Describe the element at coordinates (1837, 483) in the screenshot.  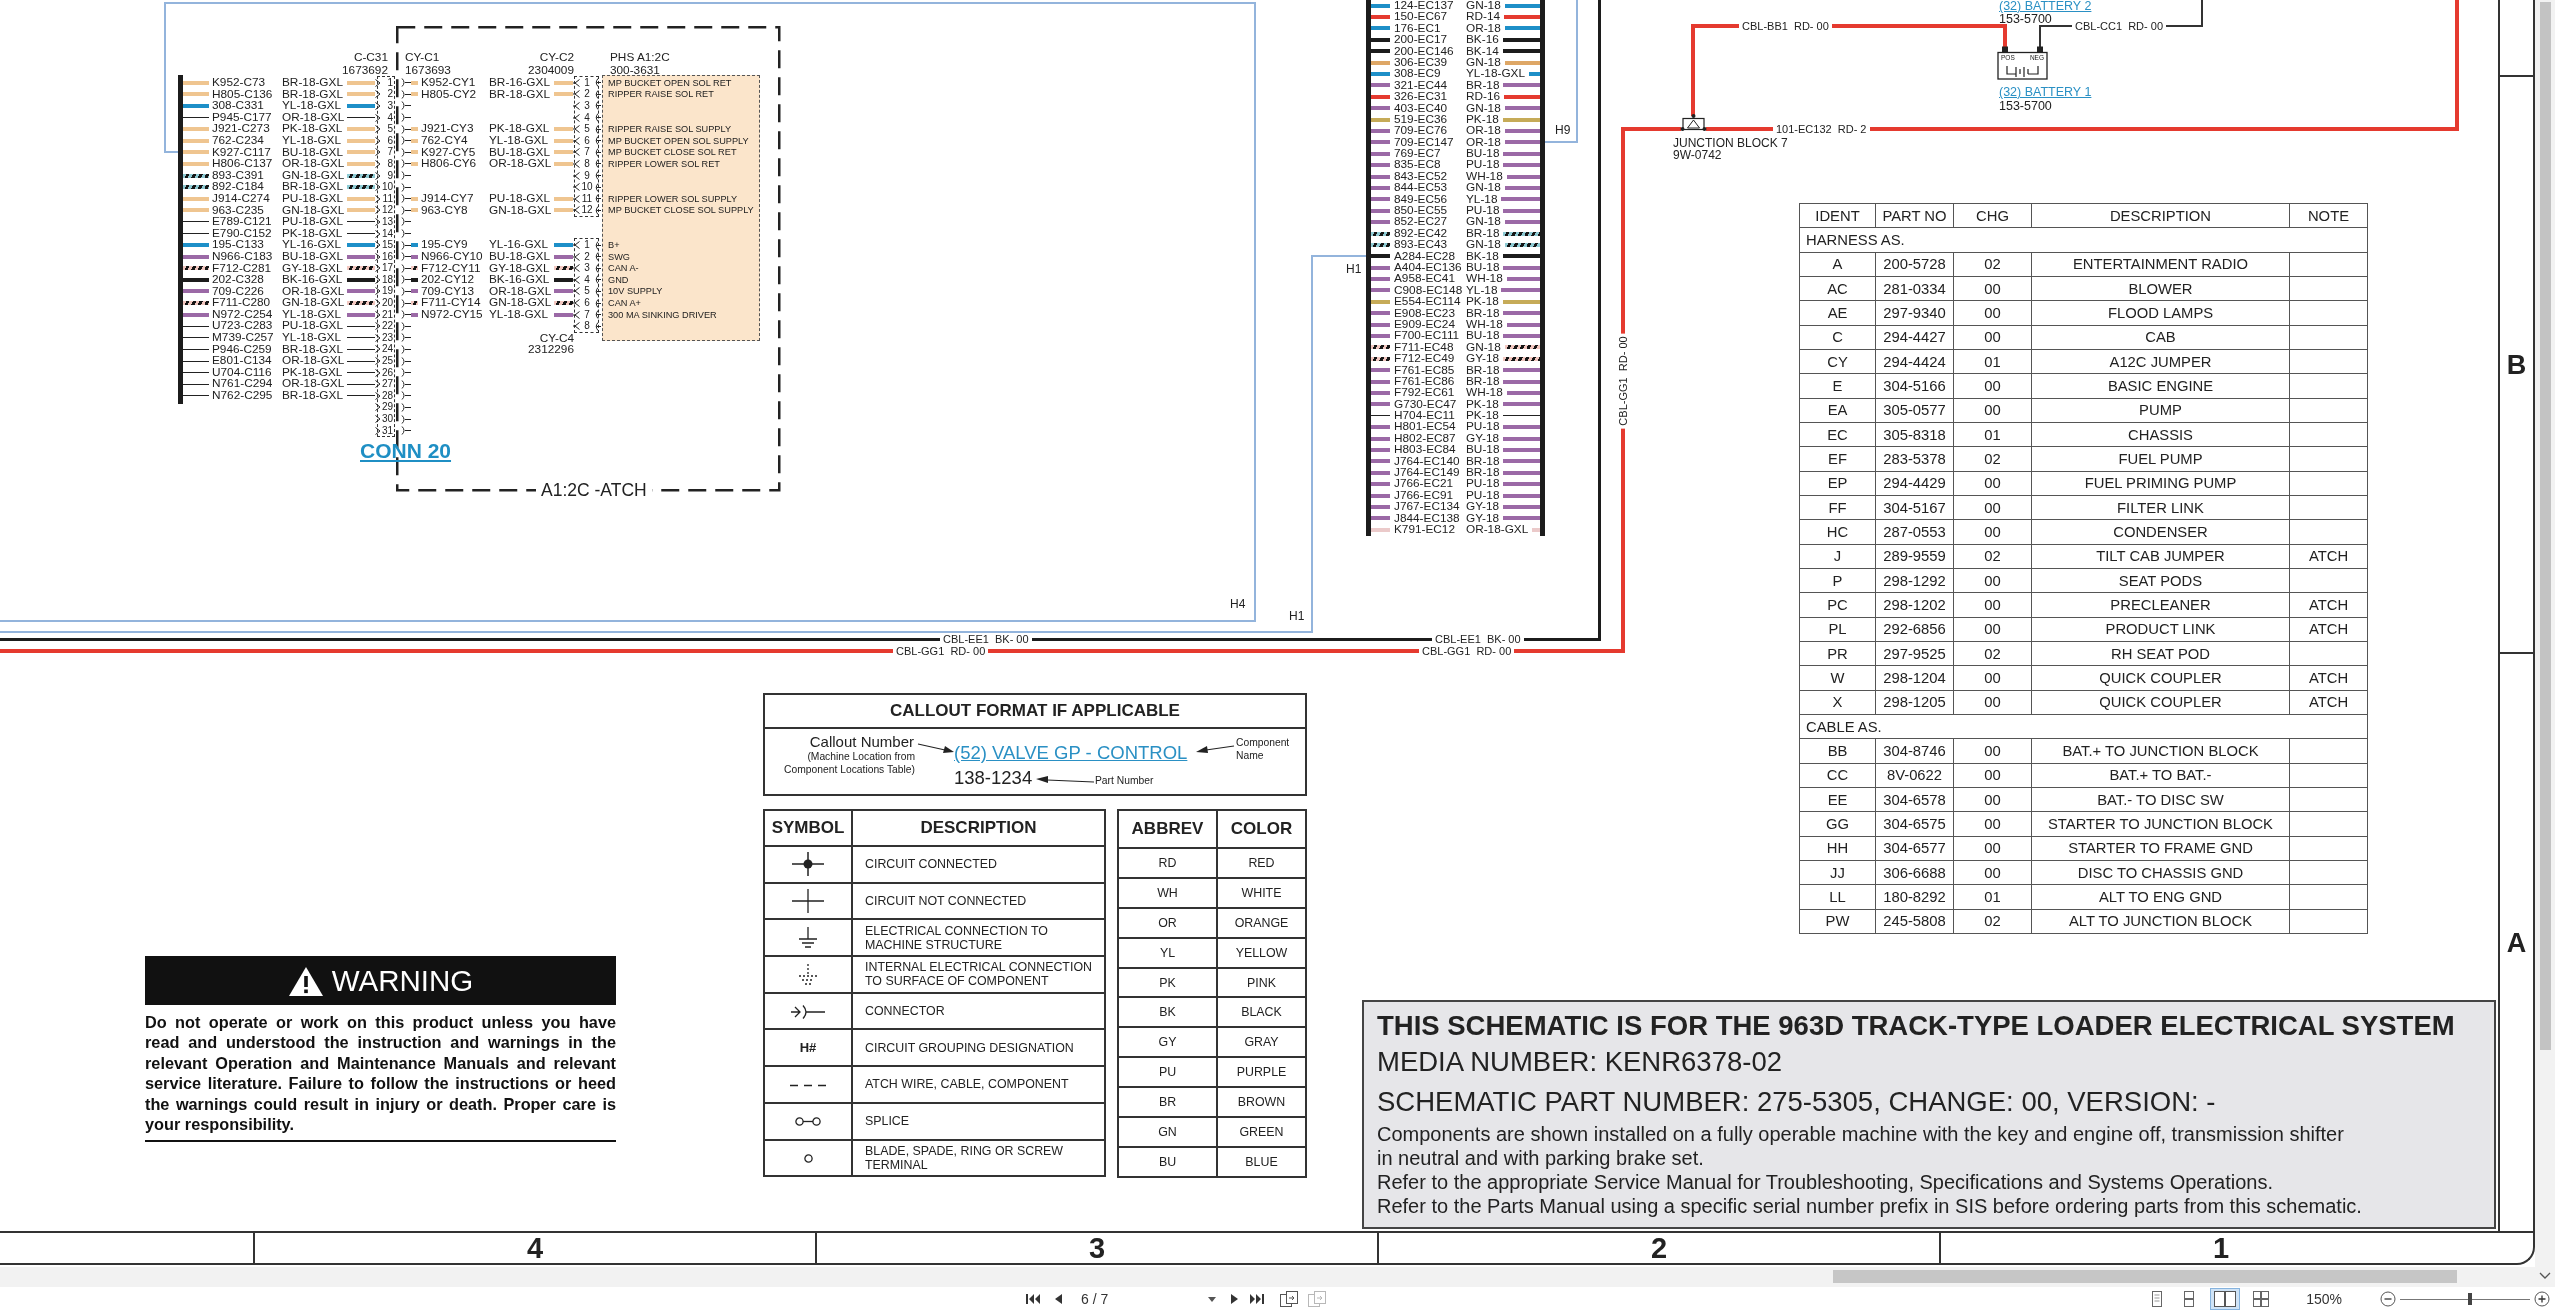
I see `table-cell: EP` at that location.